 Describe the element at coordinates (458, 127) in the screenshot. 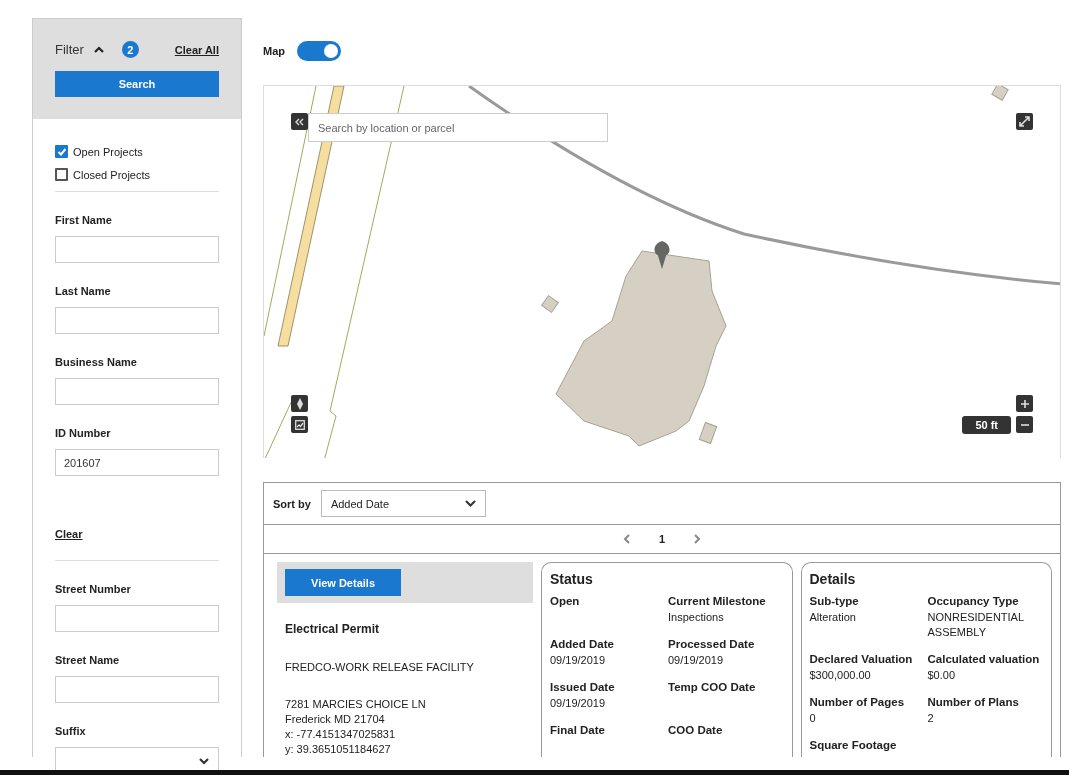

I see `search-field: Search by location or parcel` at that location.